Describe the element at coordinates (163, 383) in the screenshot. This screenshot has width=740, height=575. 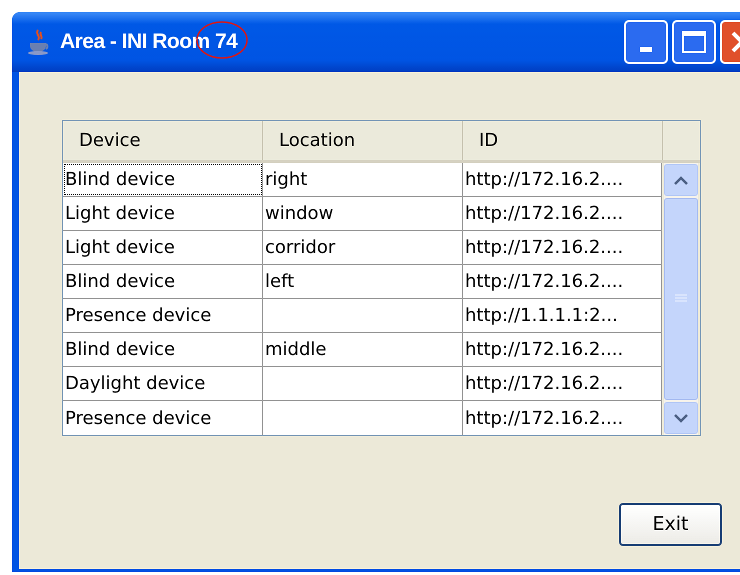
I see `table-cell: Daylight device` at that location.